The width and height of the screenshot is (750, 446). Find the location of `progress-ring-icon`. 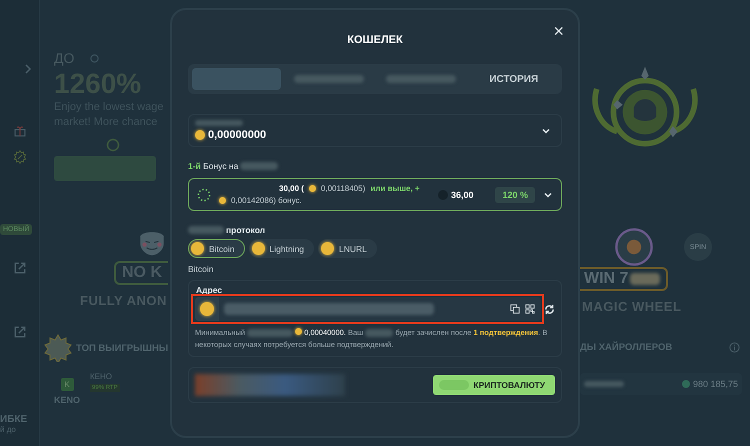

progress-ring-icon is located at coordinates (204, 195).